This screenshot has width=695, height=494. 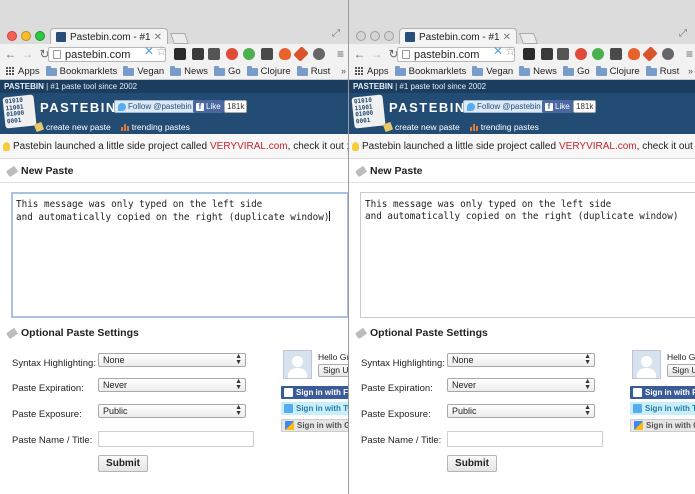 What do you see at coordinates (174, 333) in the screenshot?
I see `optional-settings-heading: Optional Paste Settings` at bounding box center [174, 333].